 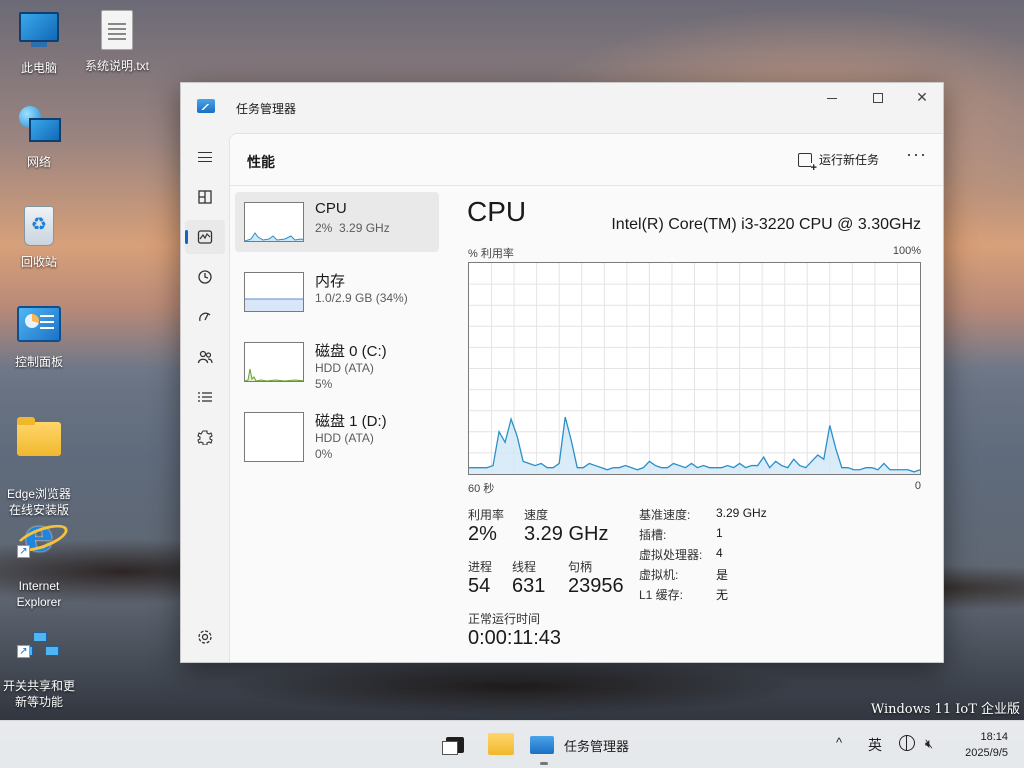 What do you see at coordinates (39, 535) in the screenshot?
I see `internet-explorer-icon: e ↗` at bounding box center [39, 535].